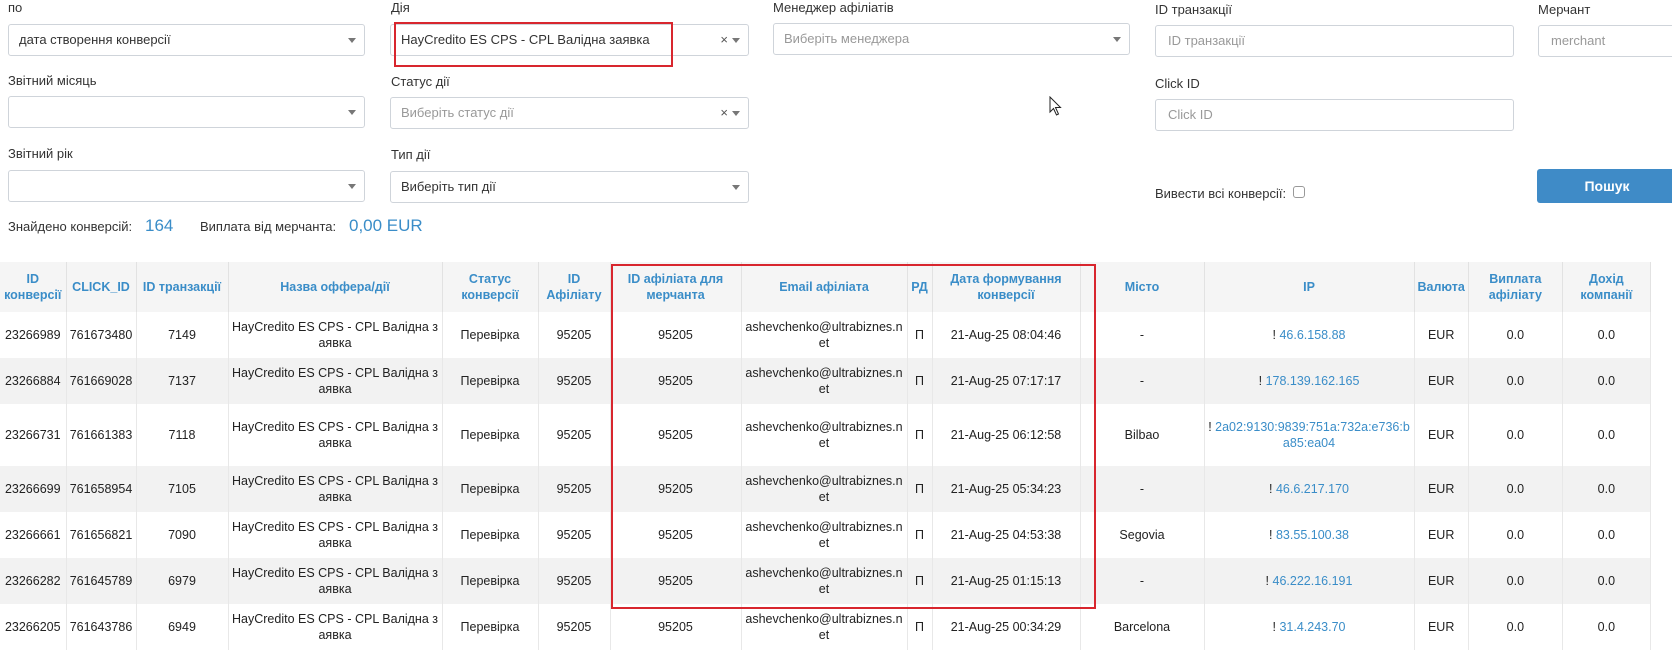  What do you see at coordinates (920, 489) in the screenshot?
I see `cell-rd: П` at bounding box center [920, 489].